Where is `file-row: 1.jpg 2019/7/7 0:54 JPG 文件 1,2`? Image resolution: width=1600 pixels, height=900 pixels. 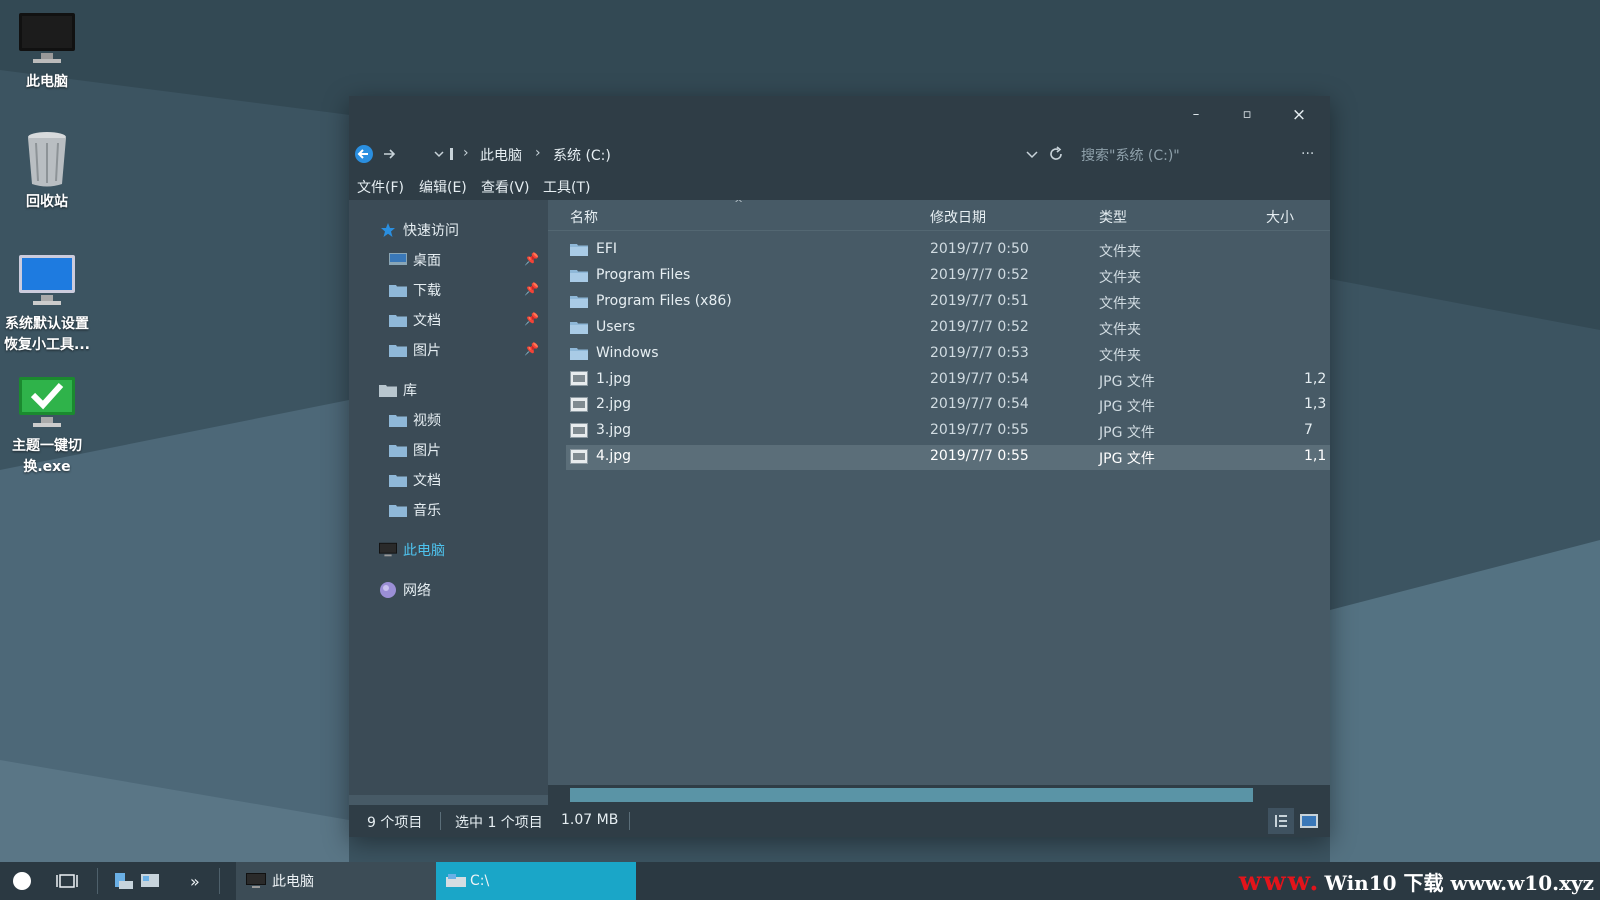 file-row: 1.jpg 2019/7/7 0:54 JPG 文件 1,2 is located at coordinates (948, 380).